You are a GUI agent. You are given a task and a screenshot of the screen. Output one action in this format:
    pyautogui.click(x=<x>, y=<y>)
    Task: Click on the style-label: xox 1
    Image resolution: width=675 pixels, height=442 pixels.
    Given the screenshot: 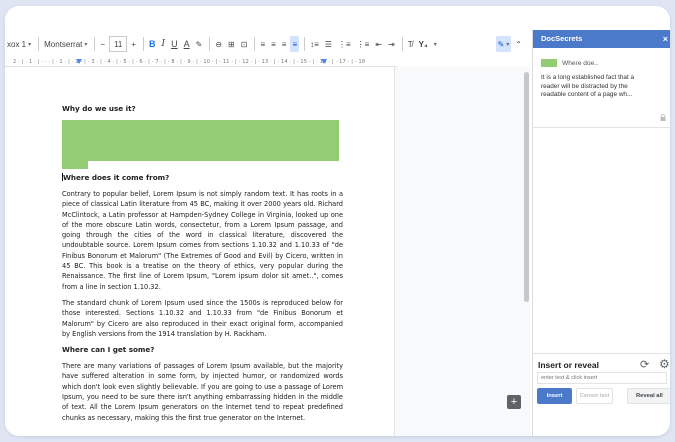 What is the action you would take?
    pyautogui.click(x=17, y=44)
    